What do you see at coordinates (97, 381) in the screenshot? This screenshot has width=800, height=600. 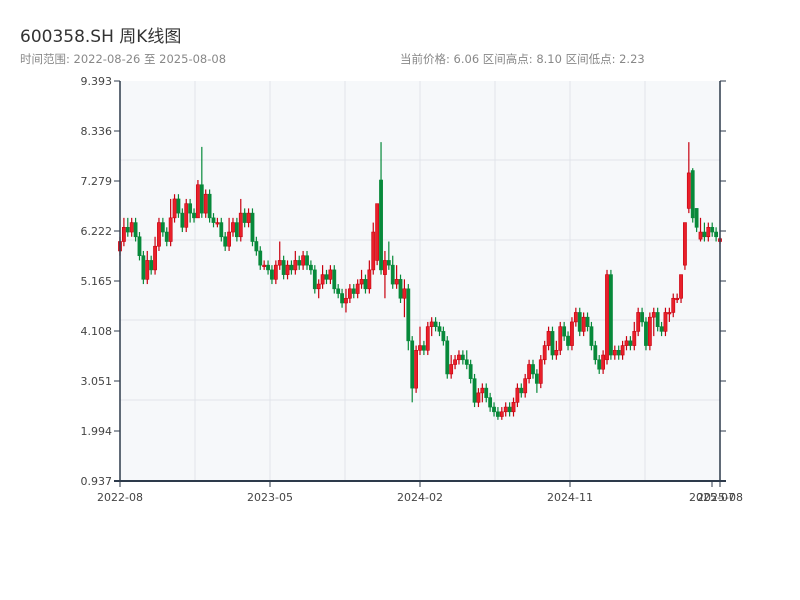 I see `y-tick-label: 3.051` at bounding box center [97, 381].